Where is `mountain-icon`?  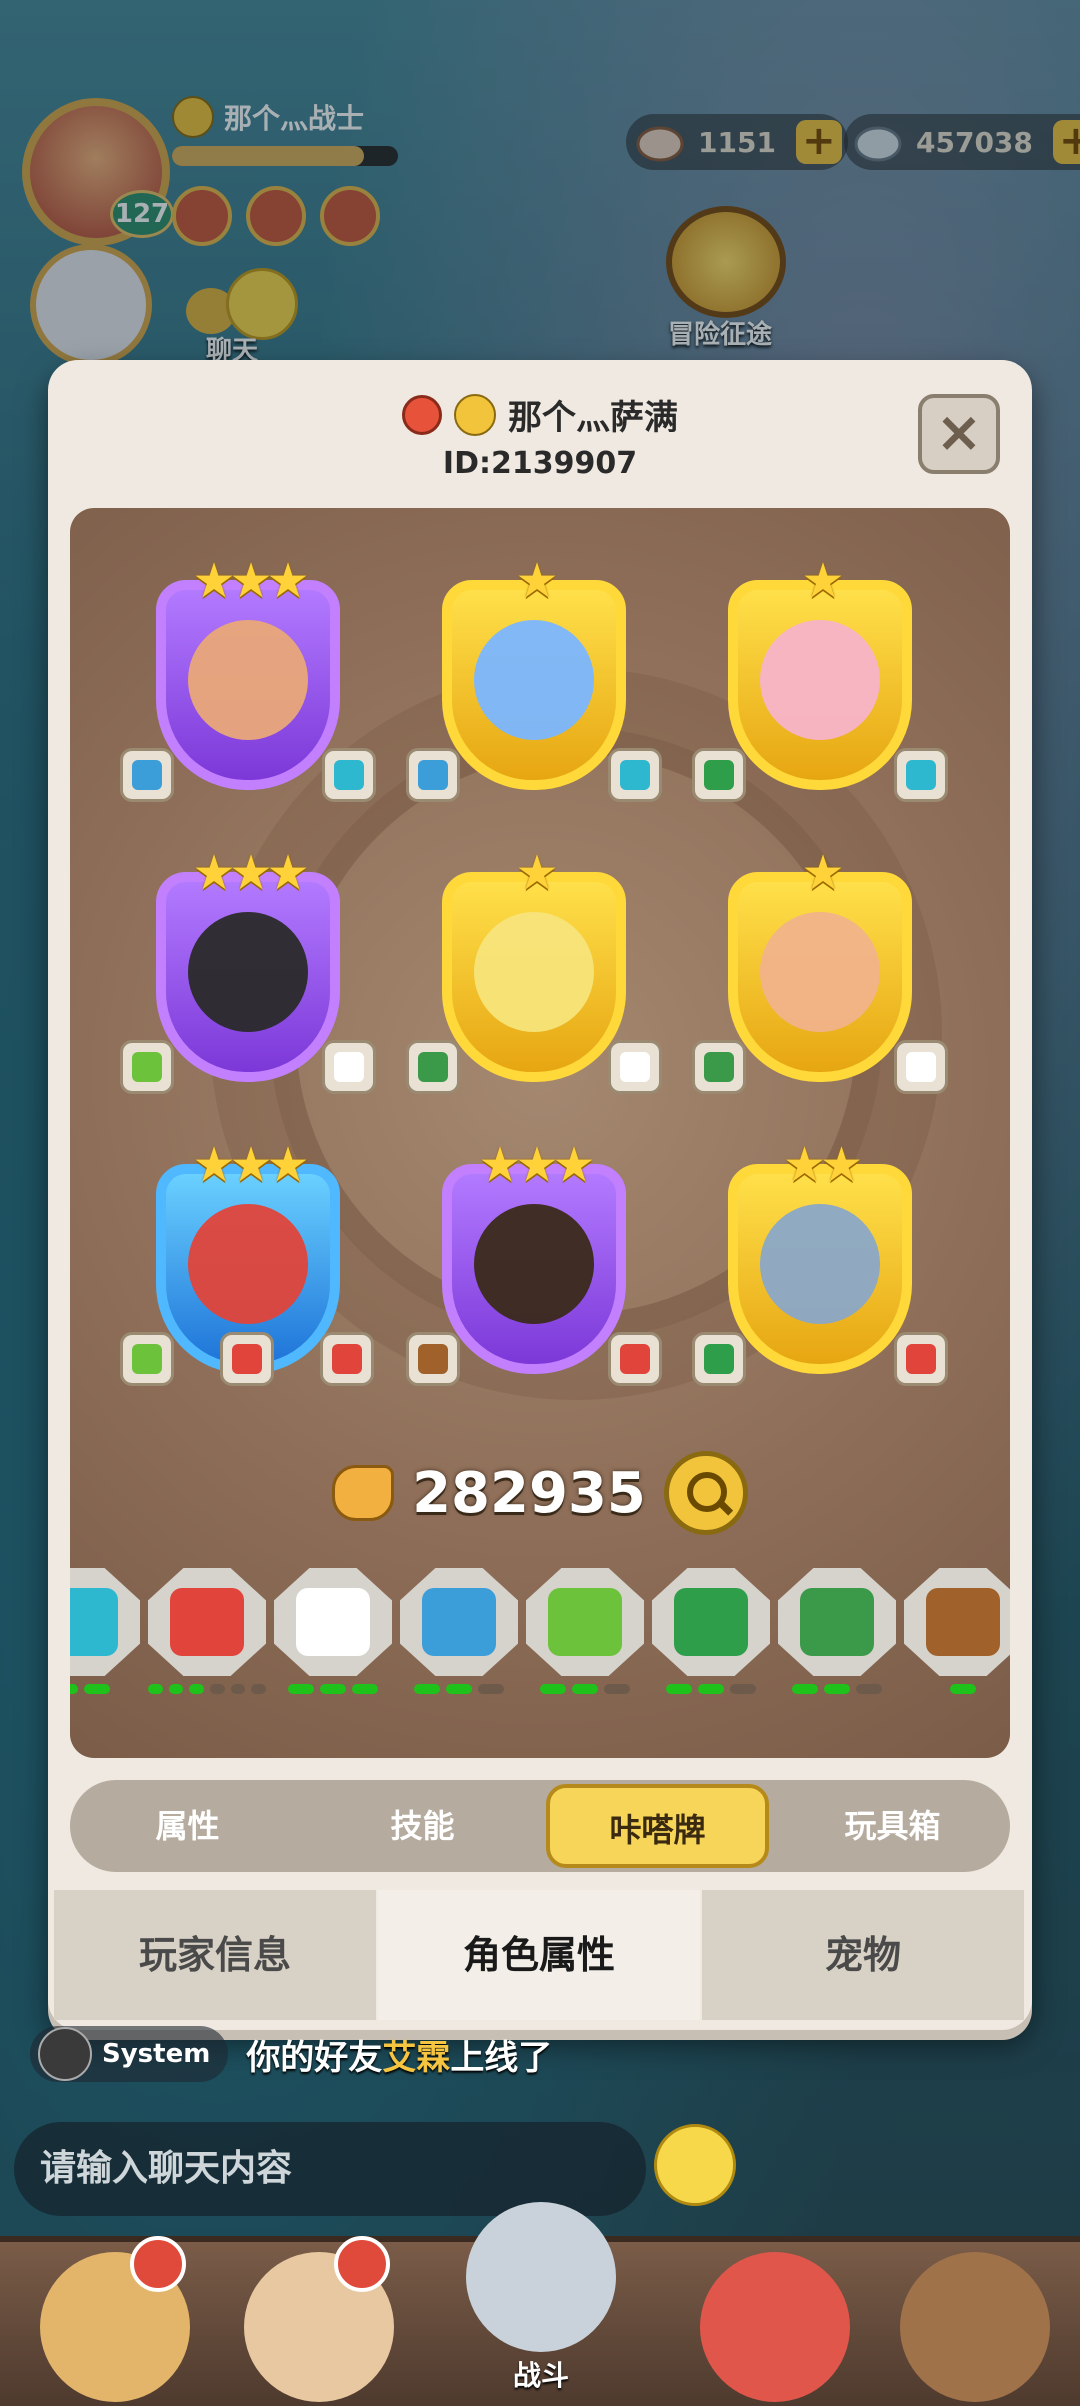
mountain-icon is located at coordinates (957, 1631).